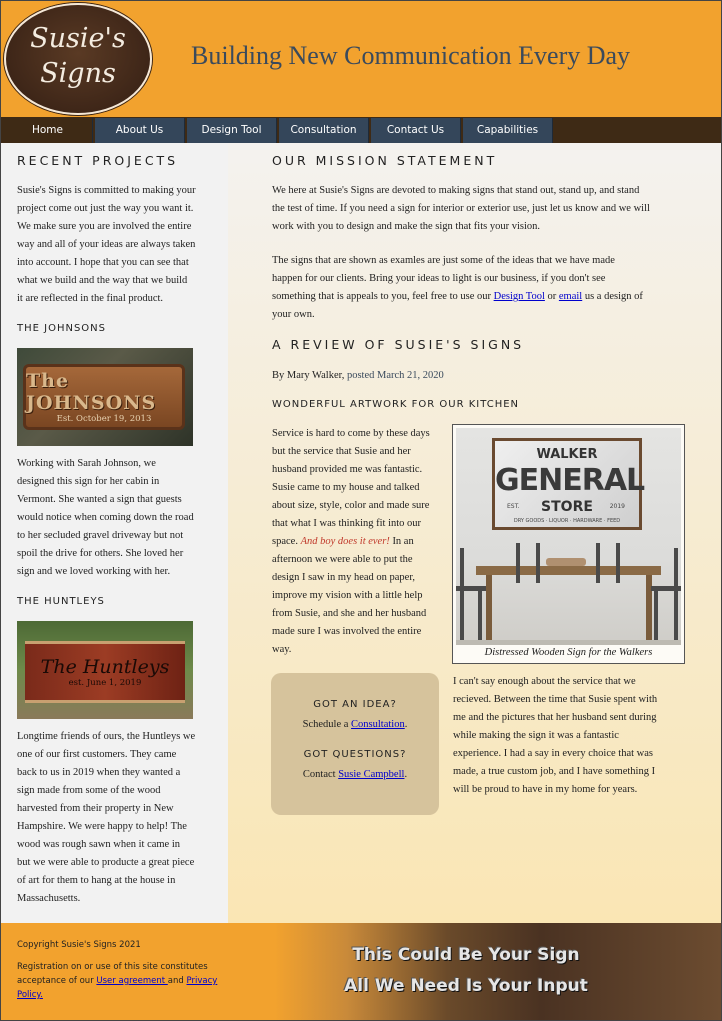 This screenshot has height=1021, width=722. What do you see at coordinates (48, 130) in the screenshot?
I see `nav-home: Home` at bounding box center [48, 130].